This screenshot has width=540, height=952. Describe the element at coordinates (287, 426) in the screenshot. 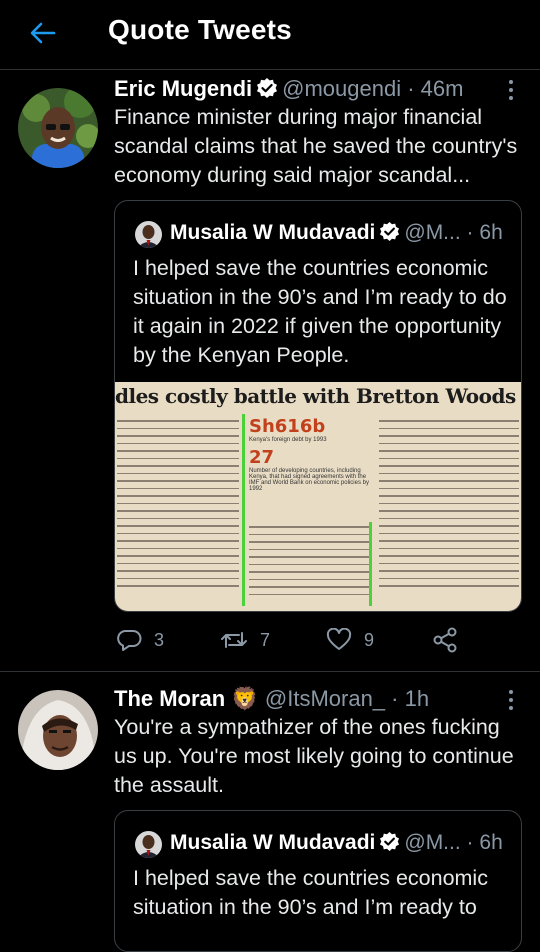

I see `figure-sh616b: Sh616b` at that location.